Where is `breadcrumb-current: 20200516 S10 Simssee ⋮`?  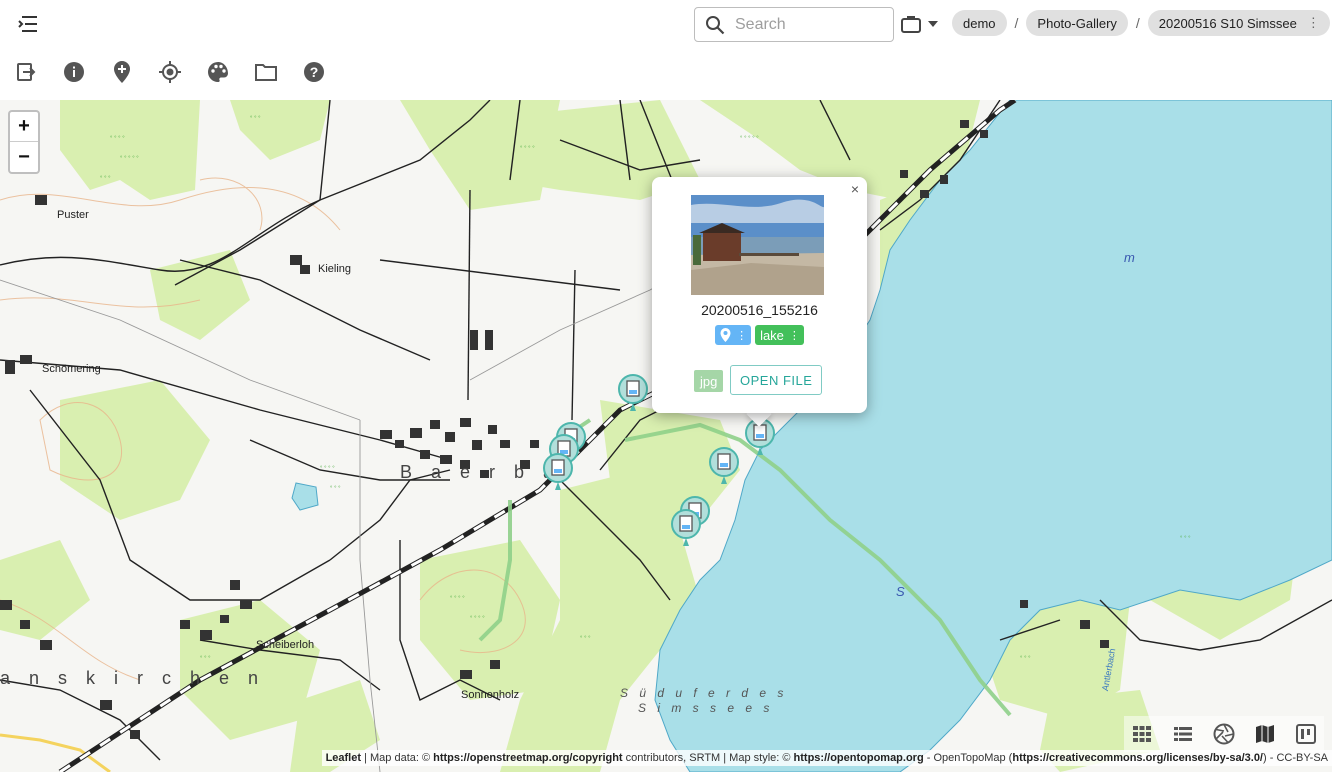 breadcrumb-current: 20200516 S10 Simssee ⋮ is located at coordinates (1238, 23).